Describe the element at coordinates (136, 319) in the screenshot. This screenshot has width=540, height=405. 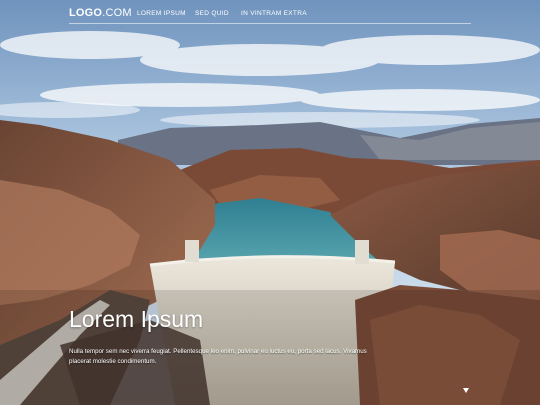
I see `hero-title: Lorem Ipsum` at that location.